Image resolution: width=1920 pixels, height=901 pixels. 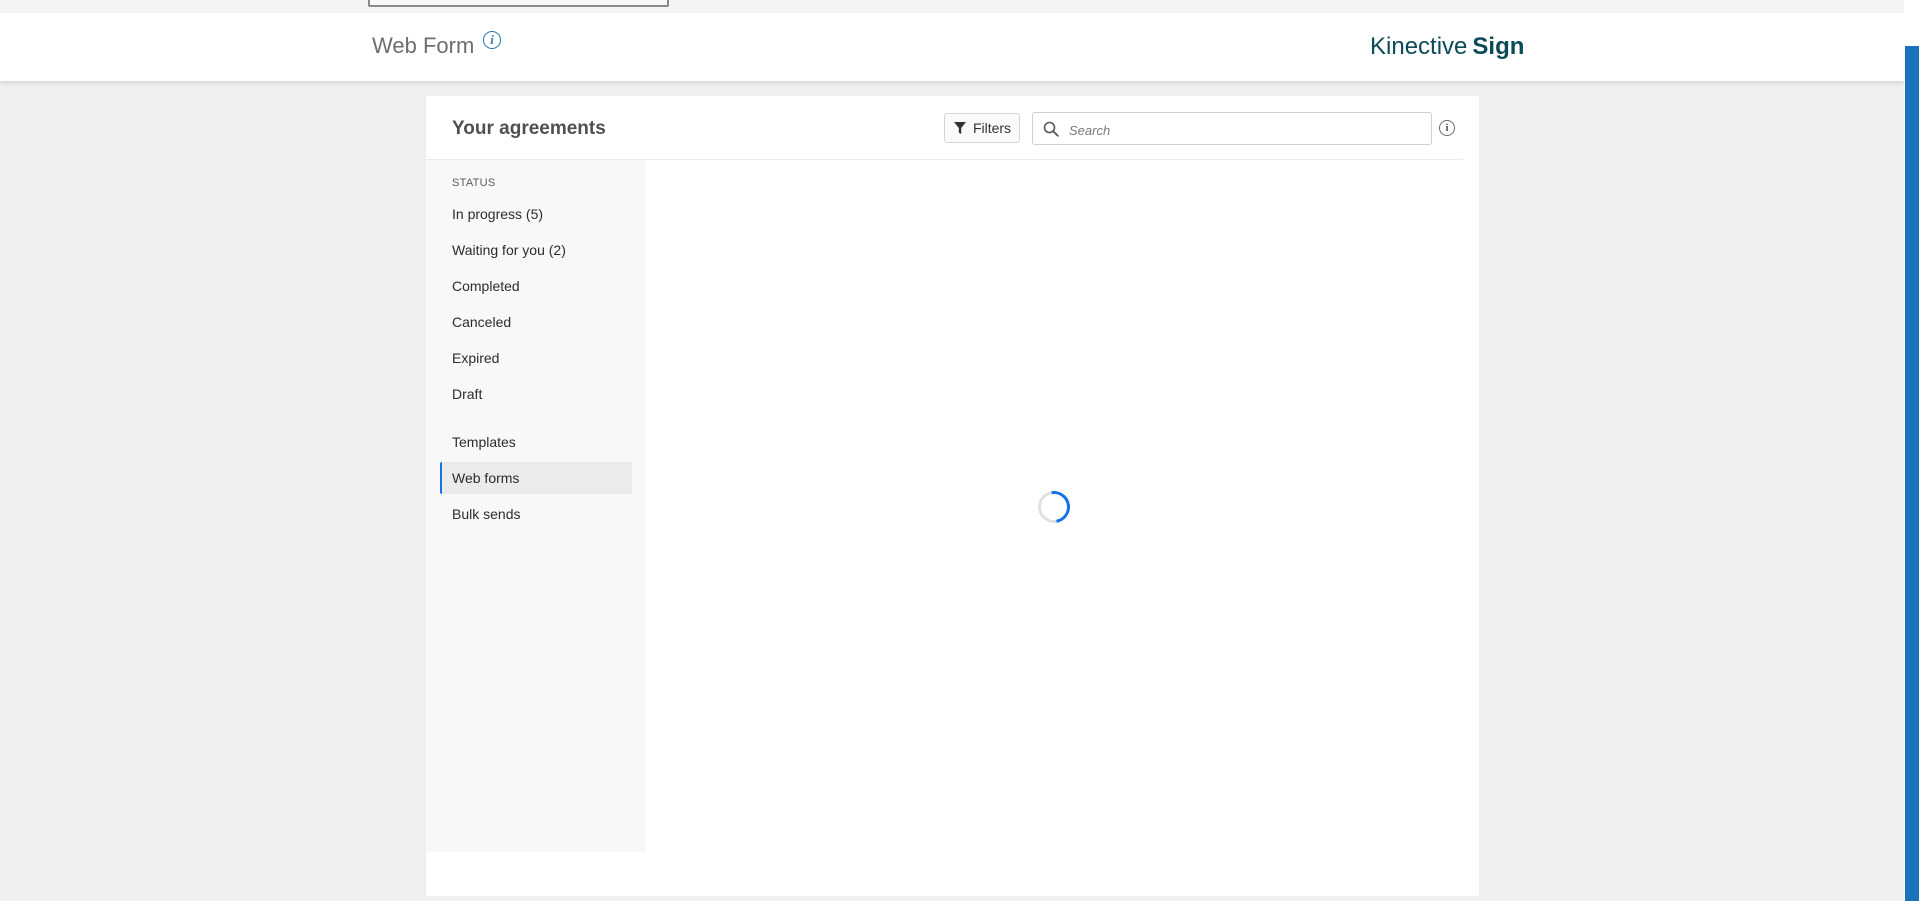 What do you see at coordinates (536, 214) in the screenshot?
I see `sidebar-item-in-progress: In progress (5)` at bounding box center [536, 214].